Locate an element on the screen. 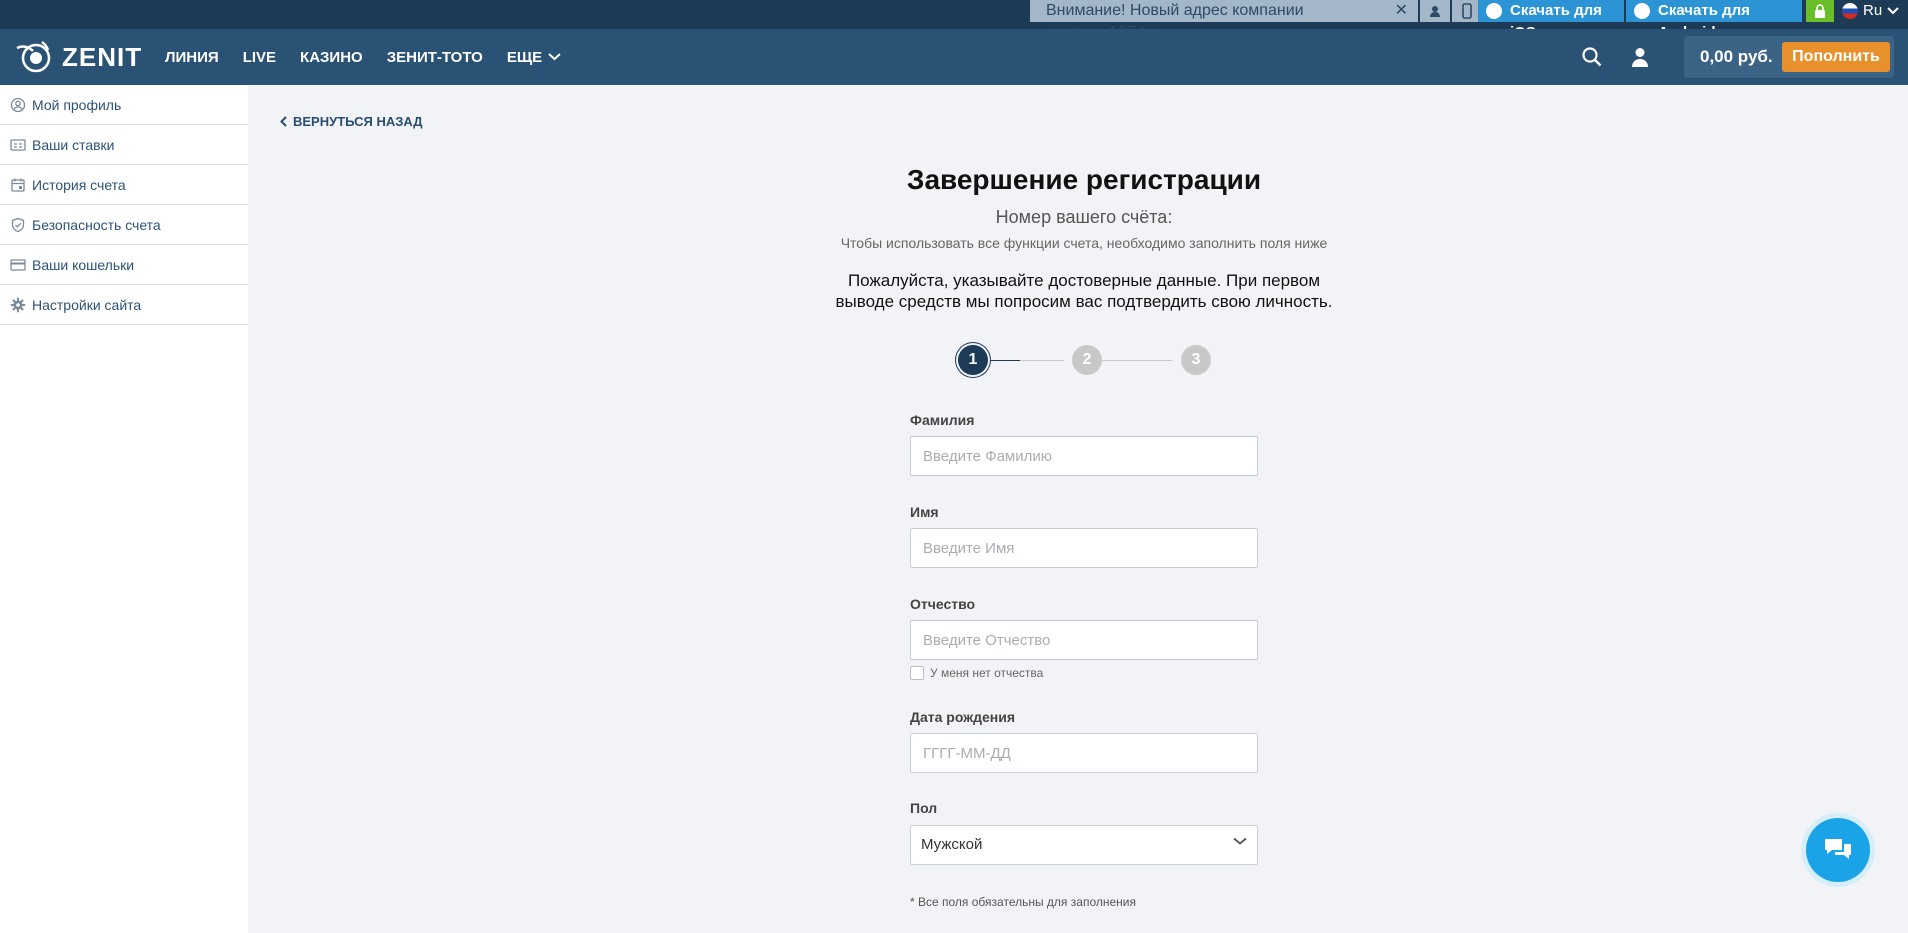  chat-bubbles-icon is located at coordinates (1838, 849).